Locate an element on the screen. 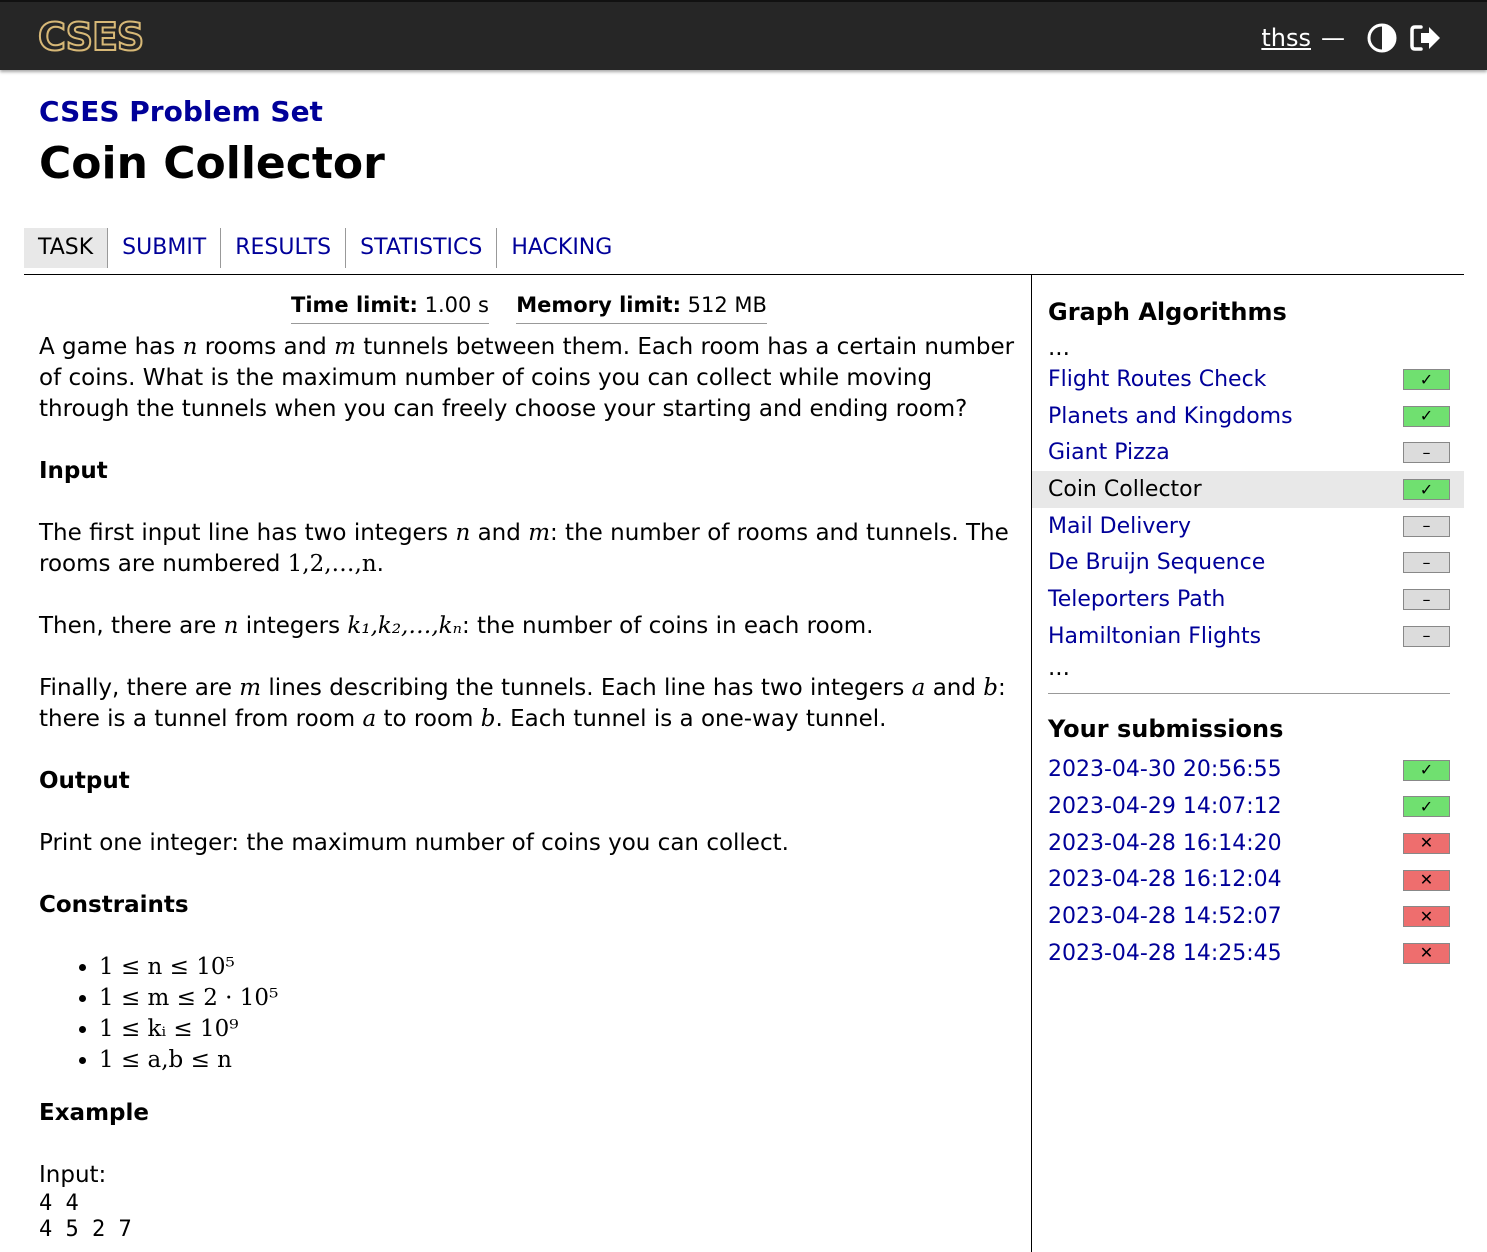 Image resolution: width=1487 pixels, height=1252 pixels. submission-row: 2023-04-28 14:25:45 ✕ is located at coordinates (1248, 953).